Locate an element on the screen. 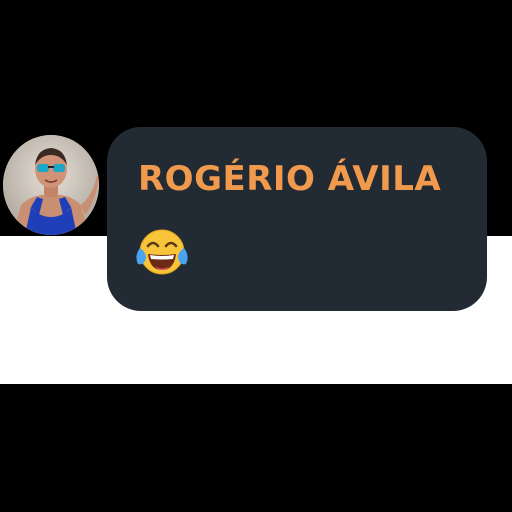 Image resolution: width=512 pixels, height=512 pixels. avatar is located at coordinates (51, 185).